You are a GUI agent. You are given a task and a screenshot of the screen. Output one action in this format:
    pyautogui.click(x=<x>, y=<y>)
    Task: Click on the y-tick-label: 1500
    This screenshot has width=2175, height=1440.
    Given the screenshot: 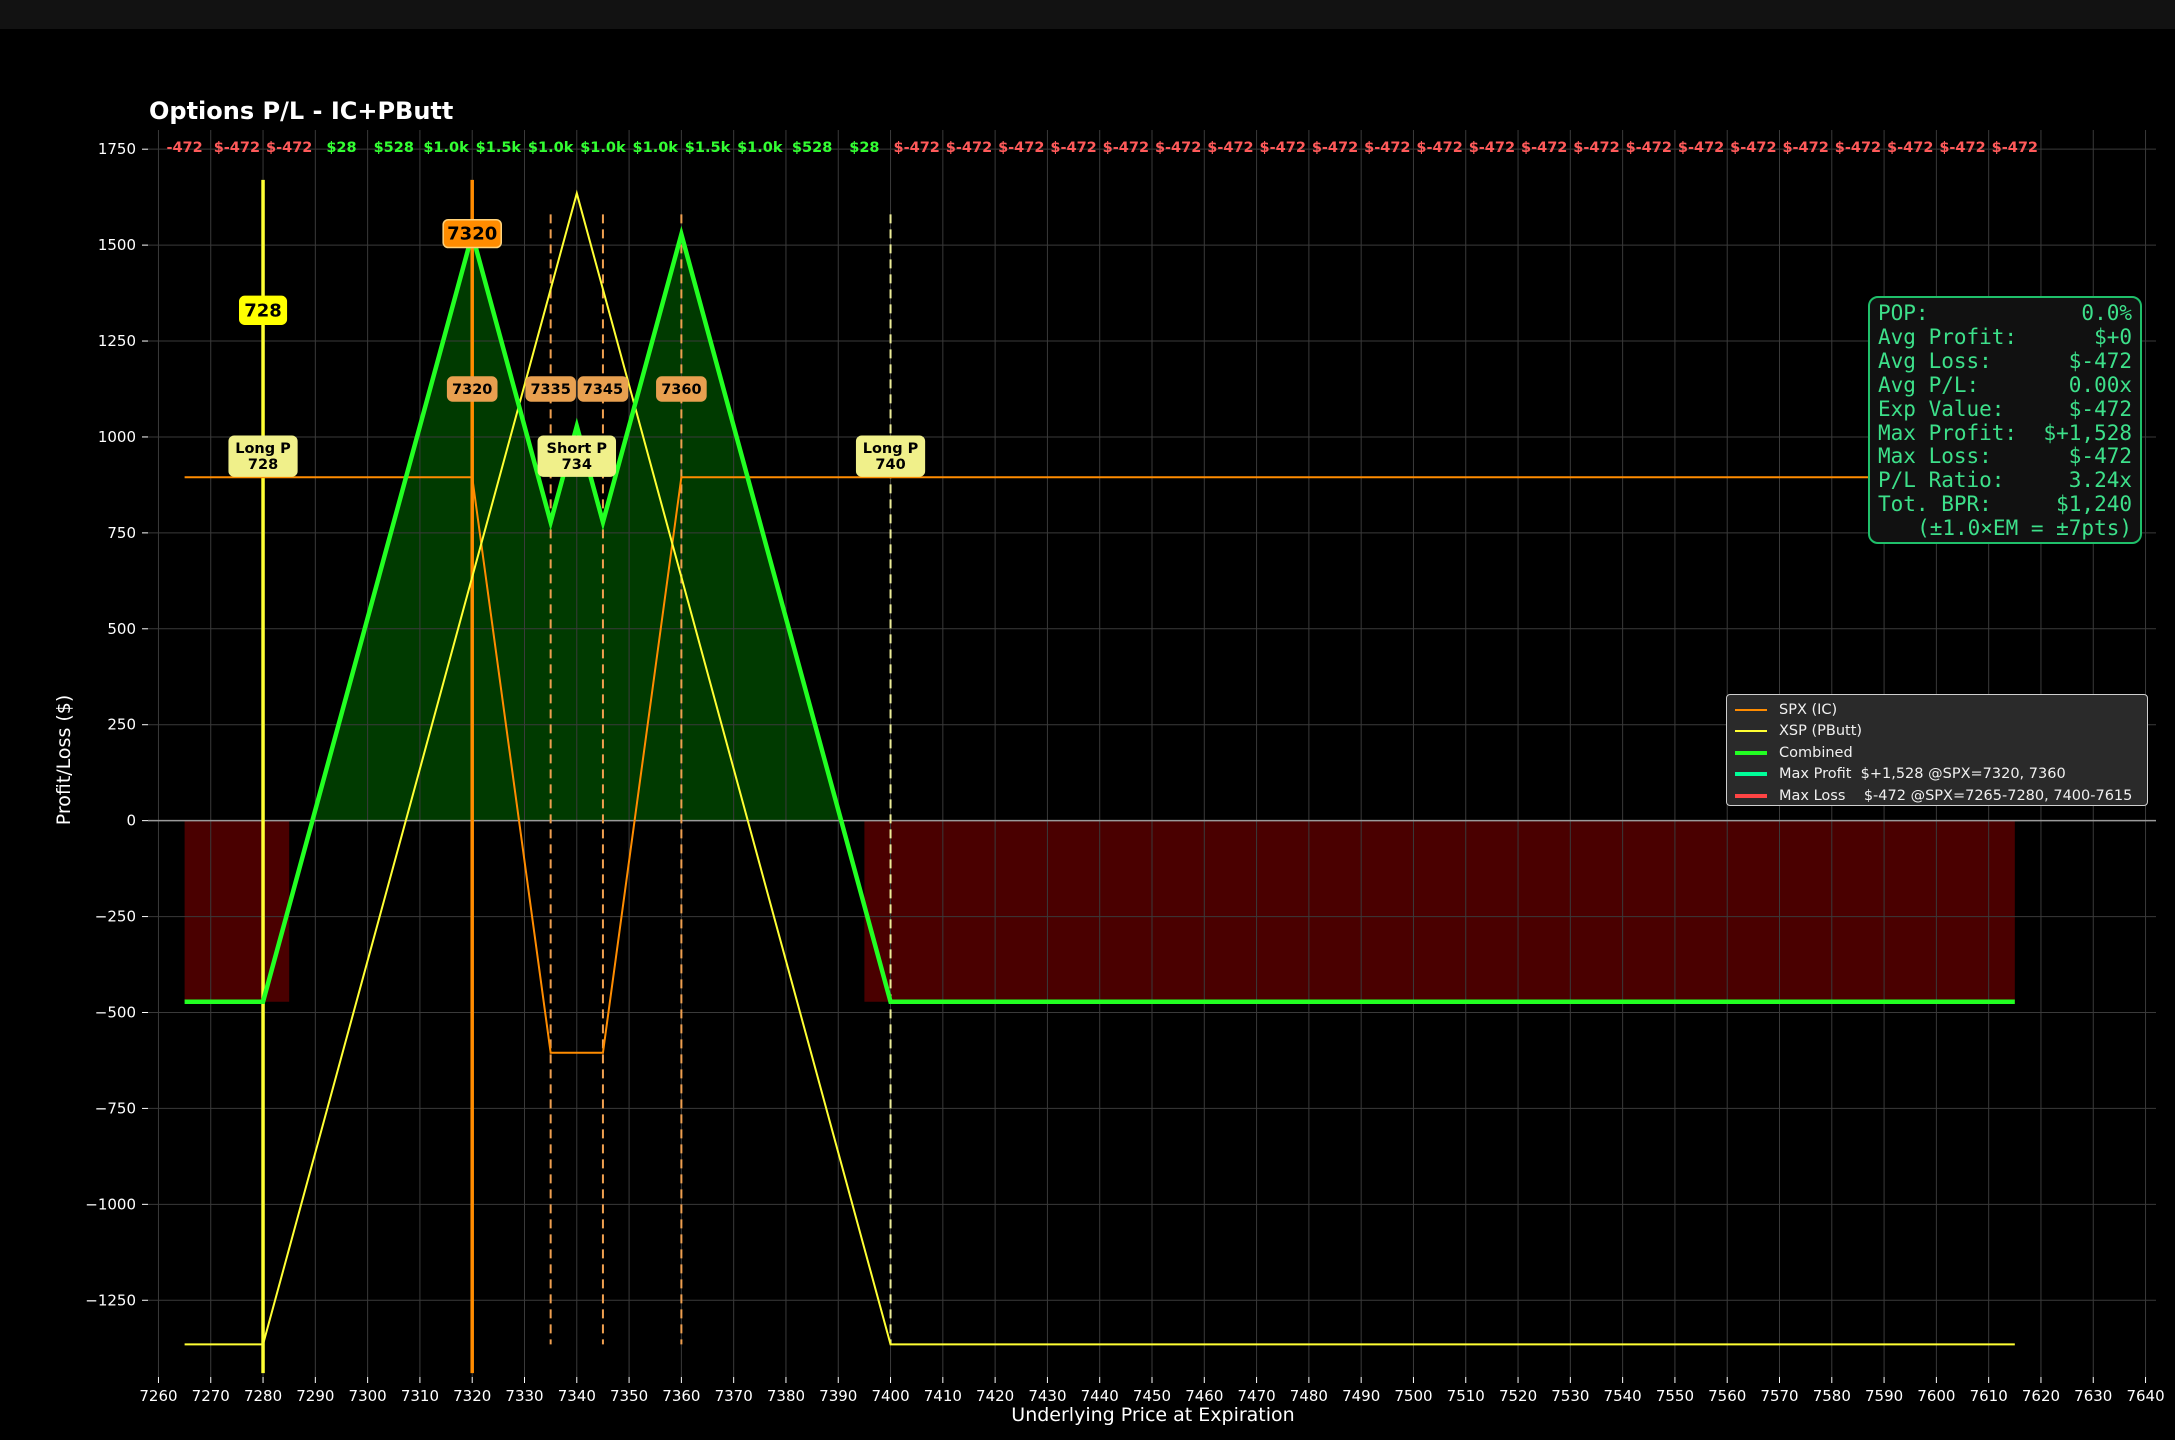 What is the action you would take?
    pyautogui.click(x=117, y=245)
    